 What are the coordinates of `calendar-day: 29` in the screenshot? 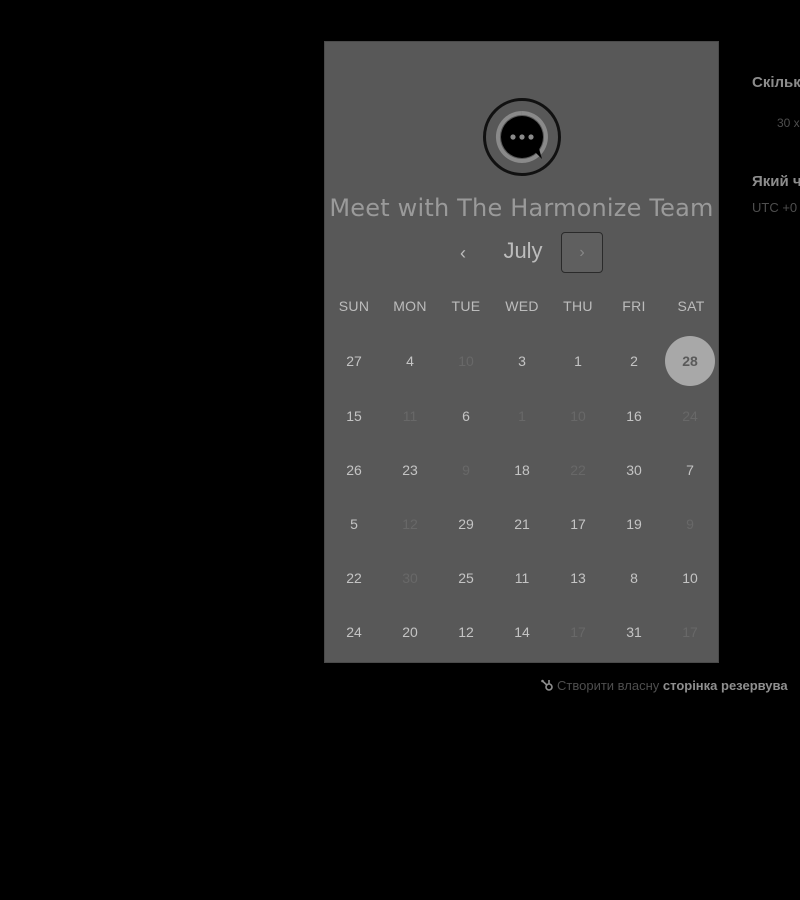 It's located at (466, 524).